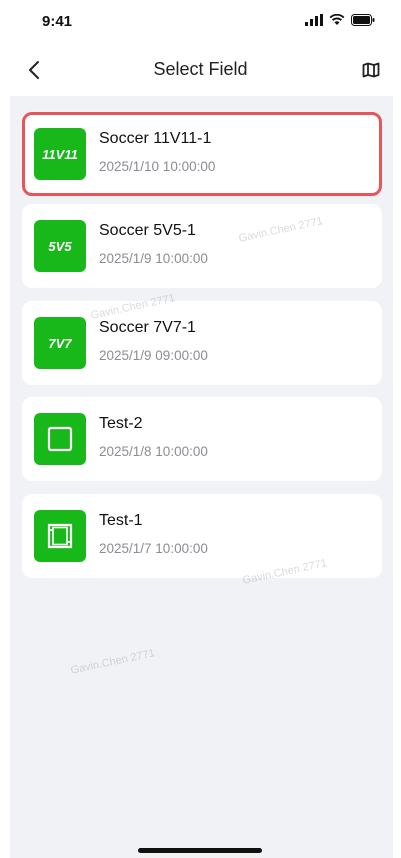 The image size is (401, 858). What do you see at coordinates (153, 258) in the screenshot?
I see `field-date: 2025/1/9 10:00:00` at bounding box center [153, 258].